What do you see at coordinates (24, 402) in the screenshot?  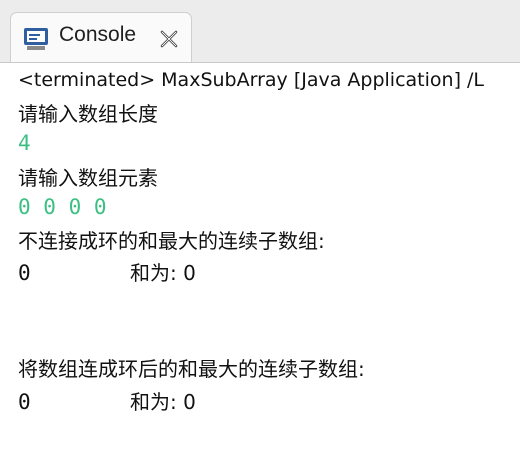 I see `circular-subarray-value: 0` at bounding box center [24, 402].